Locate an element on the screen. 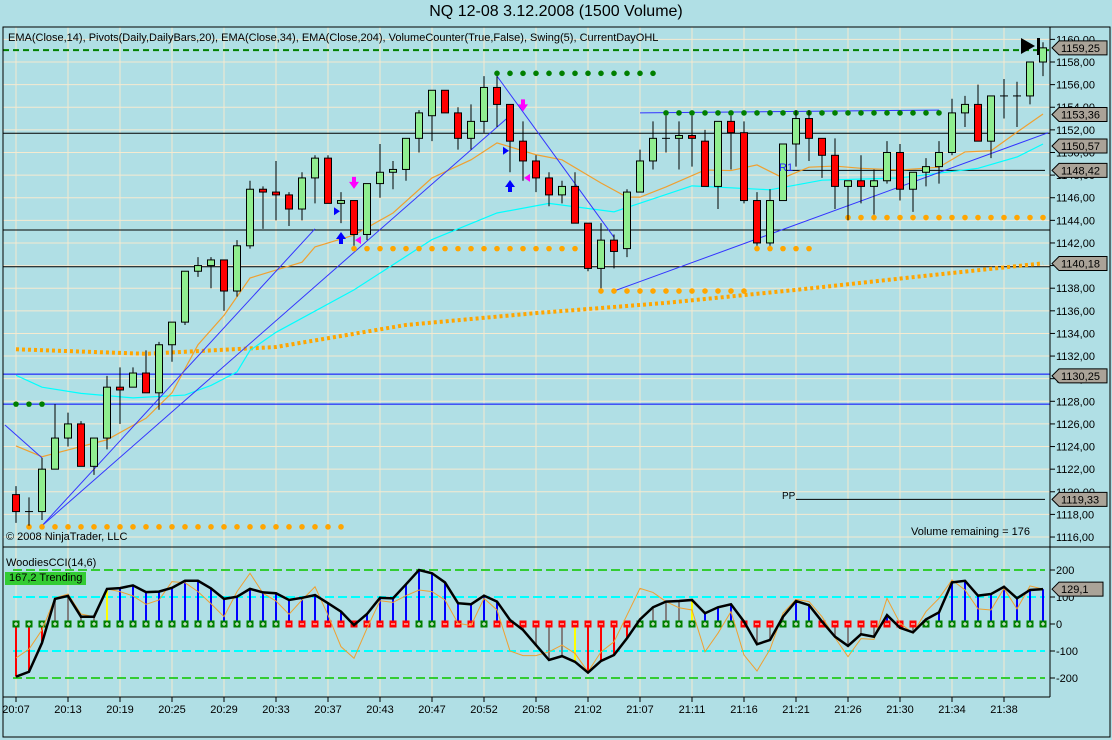 The width and height of the screenshot is (1112, 740). price-tick-label: 1134,00 is located at coordinates (1075, 334).